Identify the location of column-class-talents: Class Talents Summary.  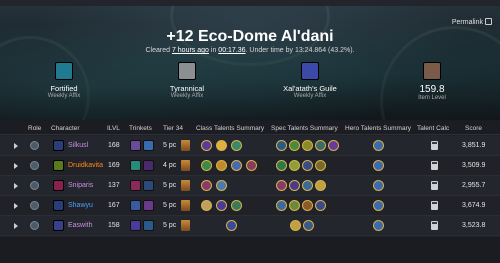
(230, 128).